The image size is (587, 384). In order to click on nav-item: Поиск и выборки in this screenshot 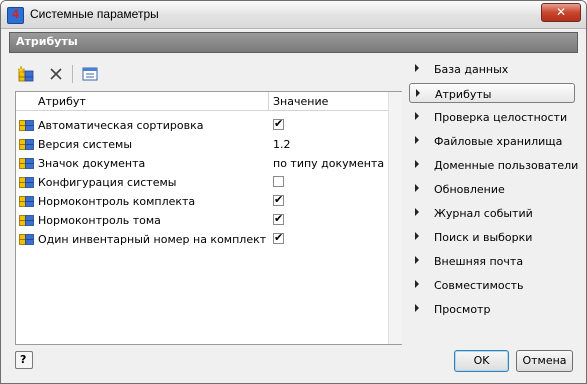, I will do `click(492, 237)`.